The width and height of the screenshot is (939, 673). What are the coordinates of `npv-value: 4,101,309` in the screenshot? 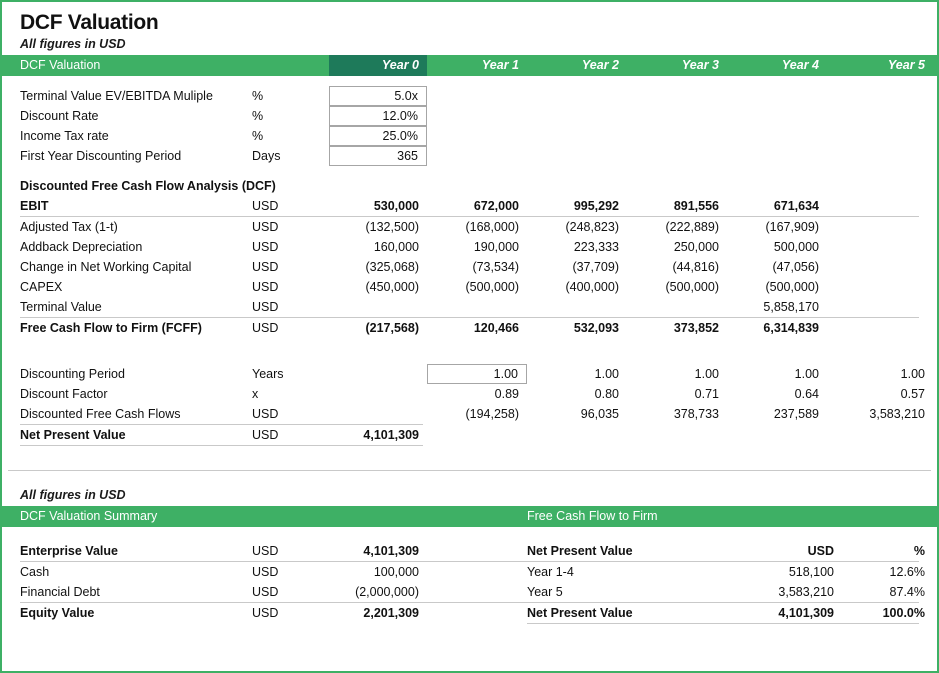 It's located at (378, 435).